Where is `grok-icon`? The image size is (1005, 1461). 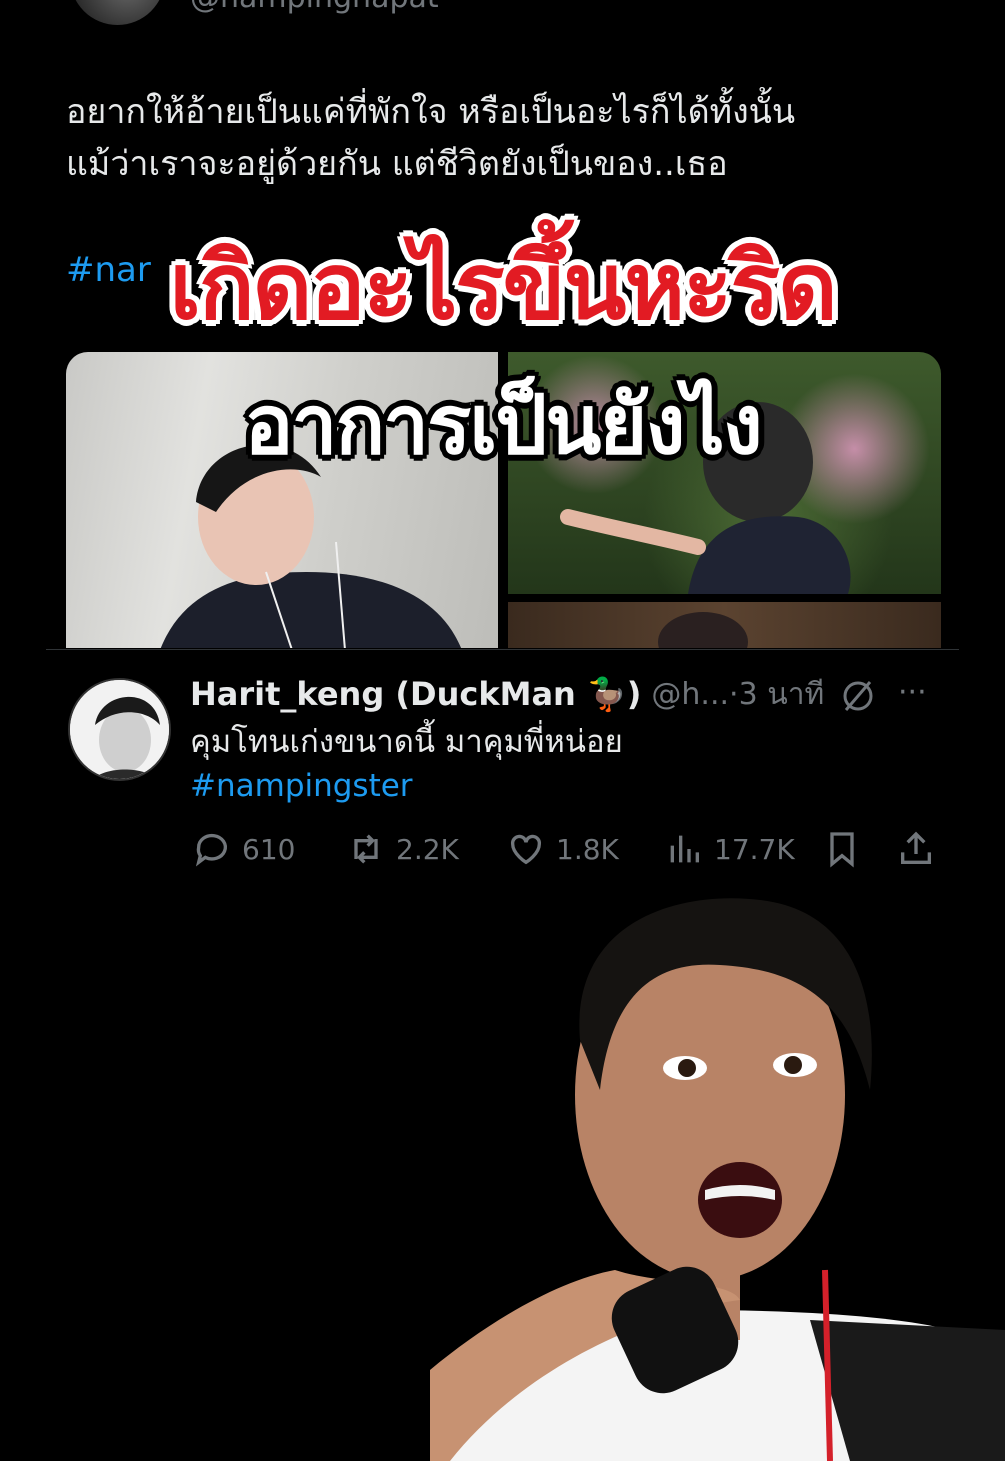
grok-icon is located at coordinates (858, 696).